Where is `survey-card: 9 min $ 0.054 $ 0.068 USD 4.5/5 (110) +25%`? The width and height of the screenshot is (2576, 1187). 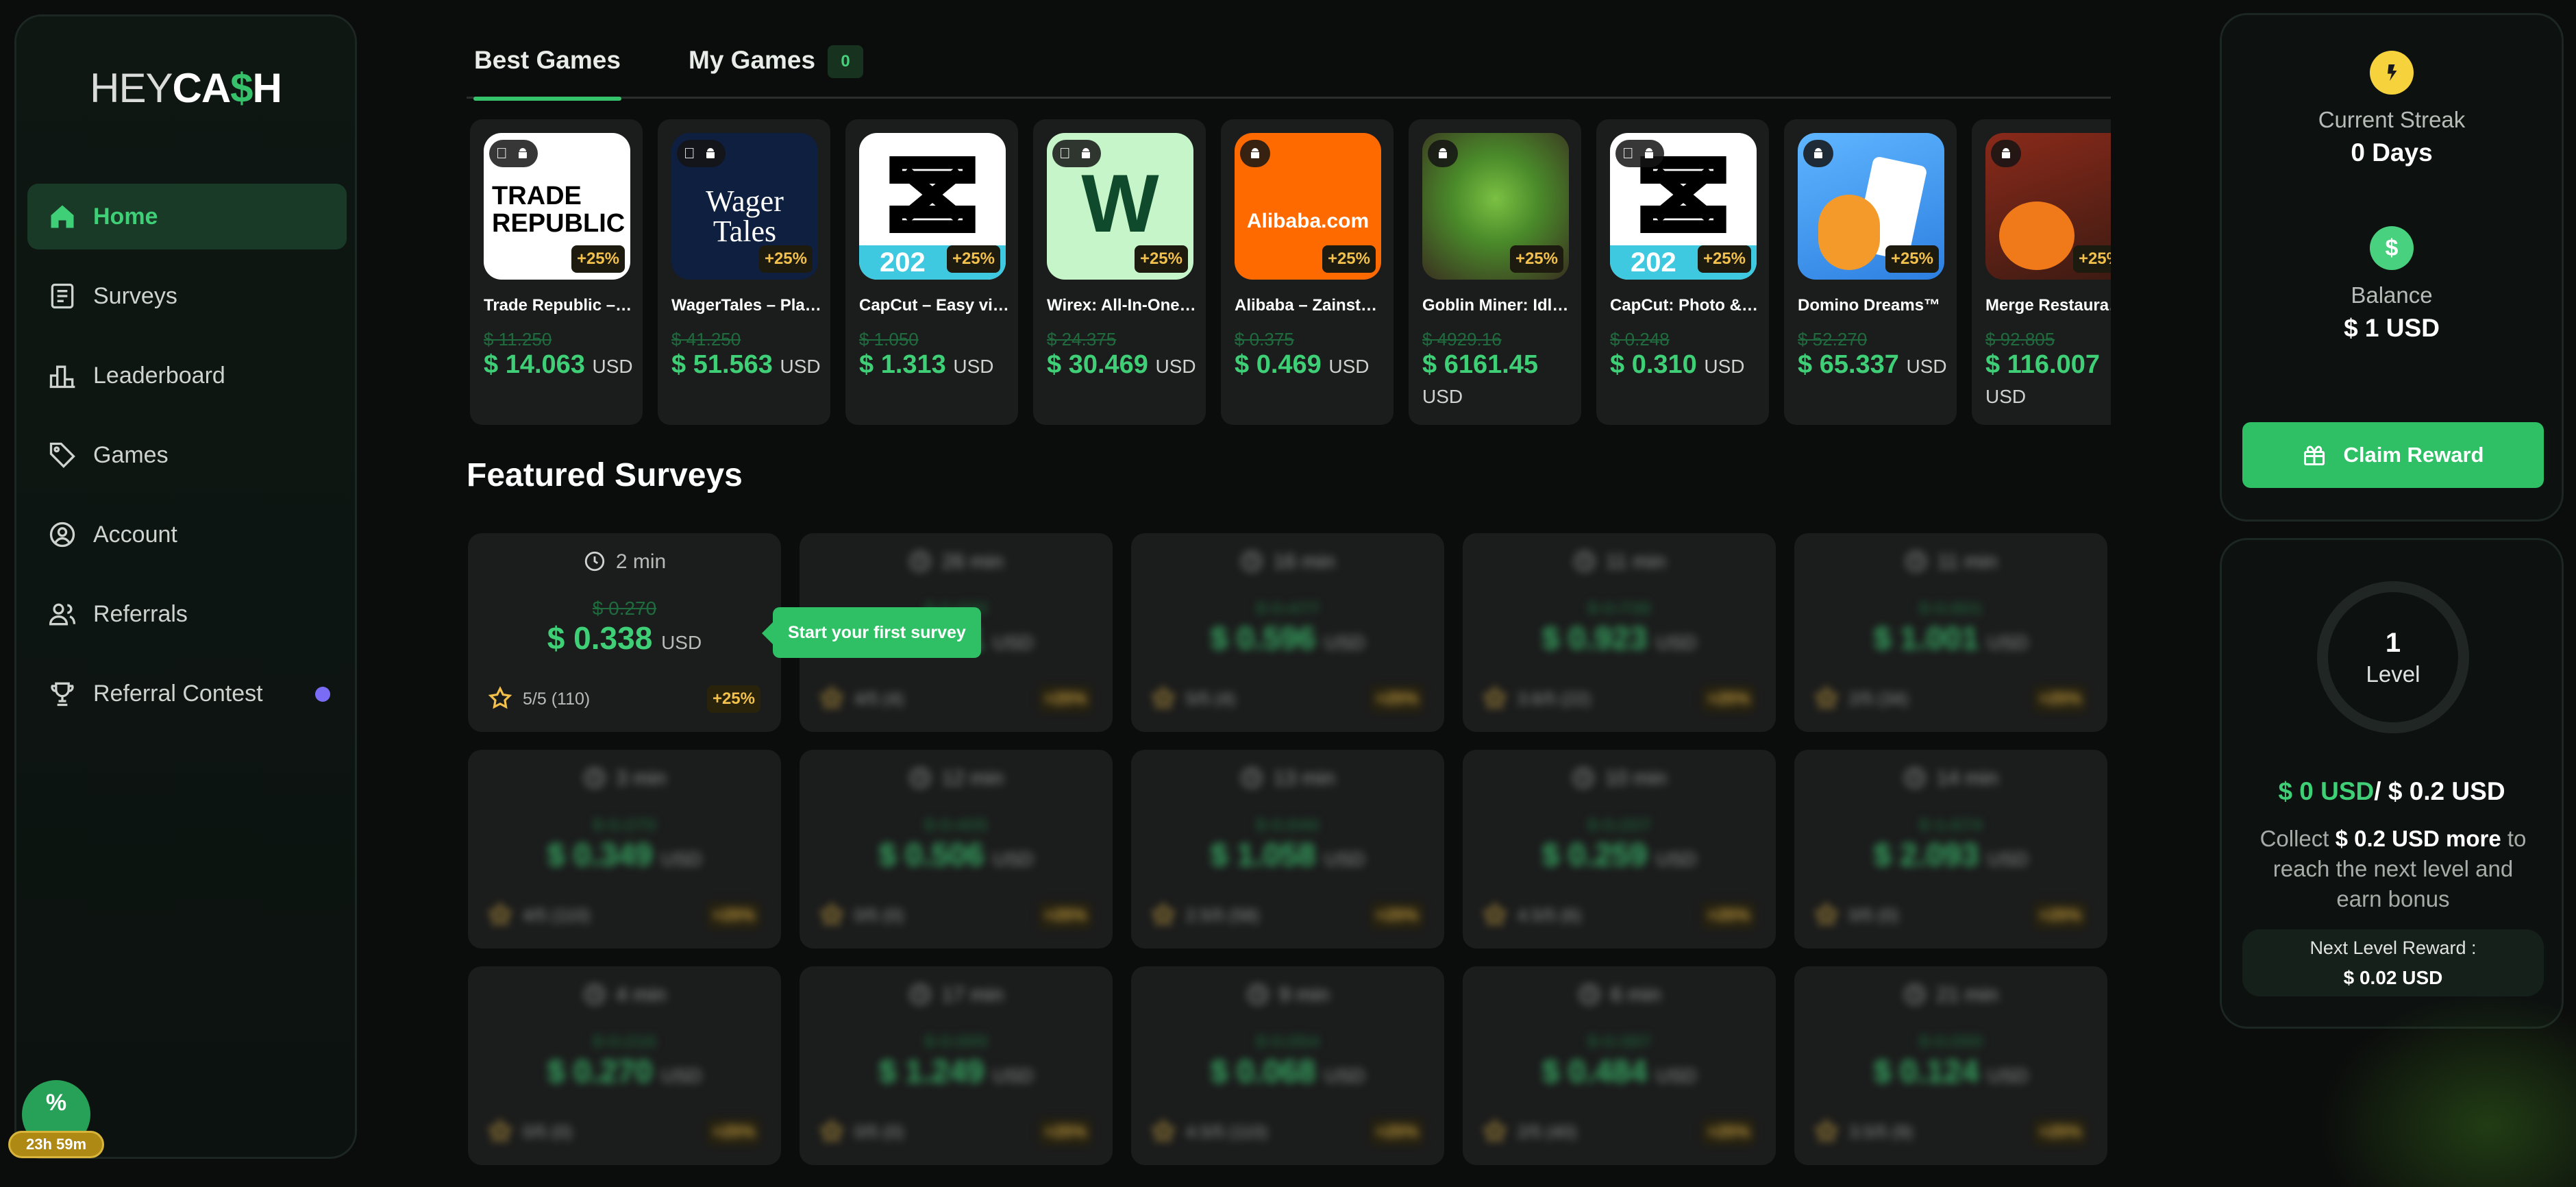 survey-card: 9 min $ 0.054 $ 0.068 USD 4.5/5 (110) +25% is located at coordinates (1287, 1065).